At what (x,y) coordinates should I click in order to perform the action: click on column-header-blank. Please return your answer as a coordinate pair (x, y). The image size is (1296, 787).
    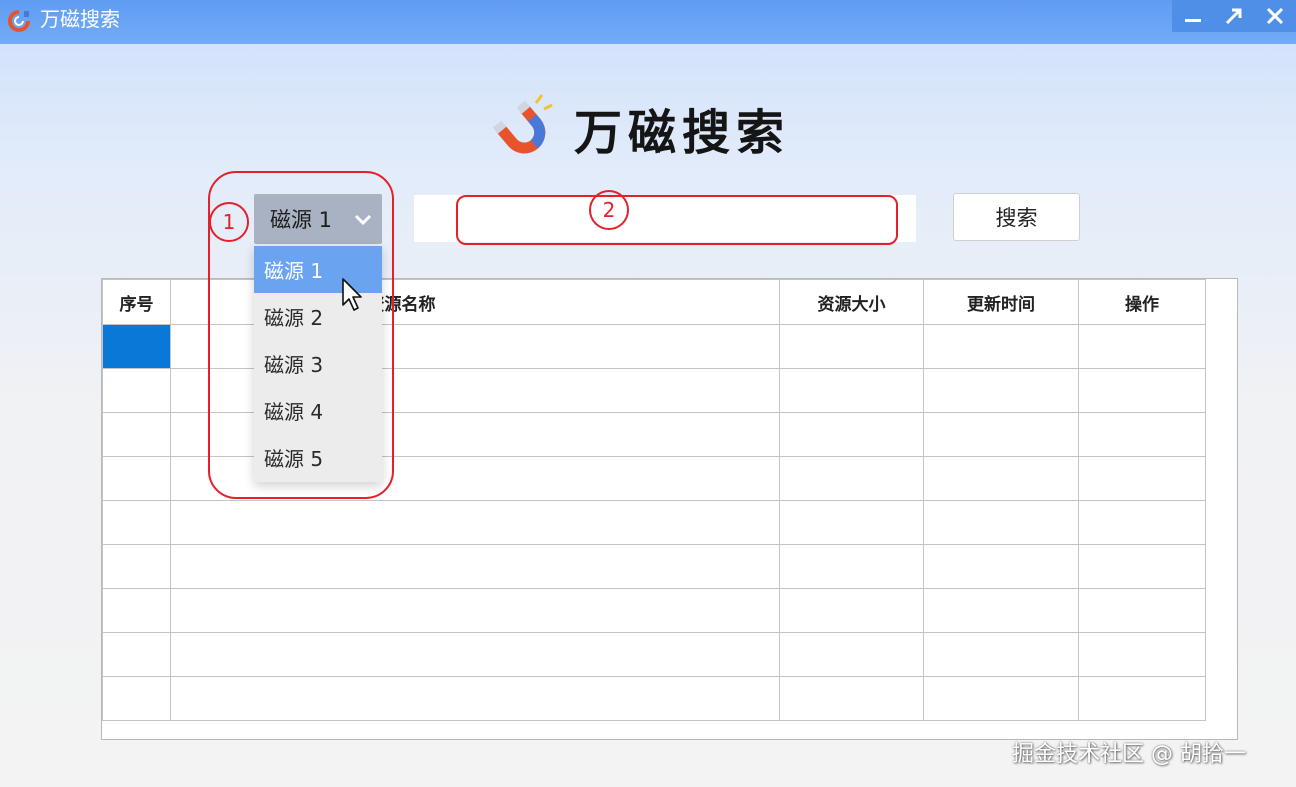
    Looking at the image, I should click on (203, 302).